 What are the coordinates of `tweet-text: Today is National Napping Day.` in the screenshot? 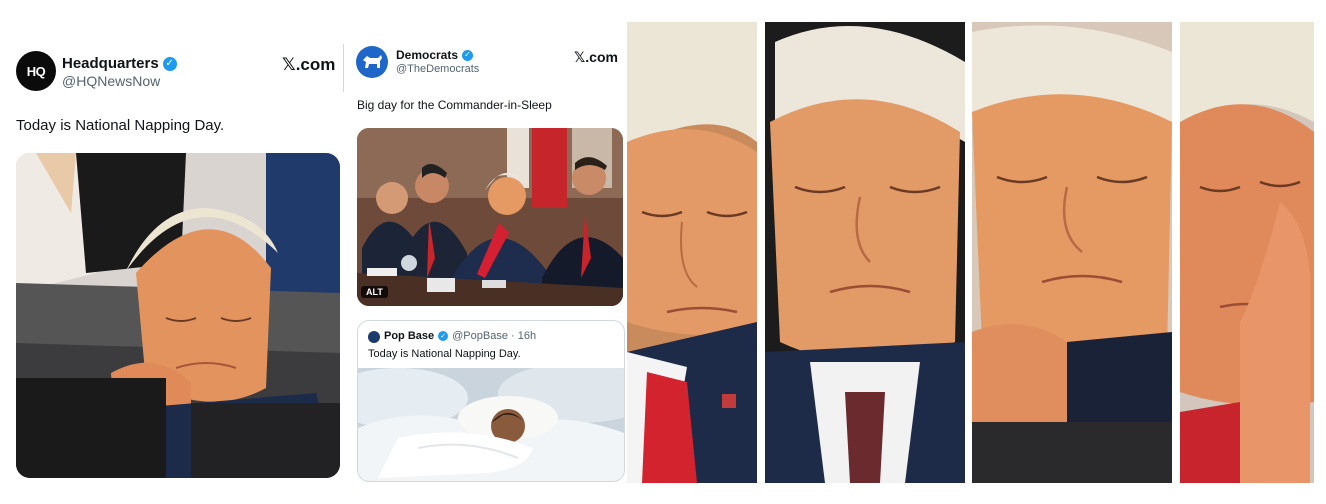 It's located at (120, 125).